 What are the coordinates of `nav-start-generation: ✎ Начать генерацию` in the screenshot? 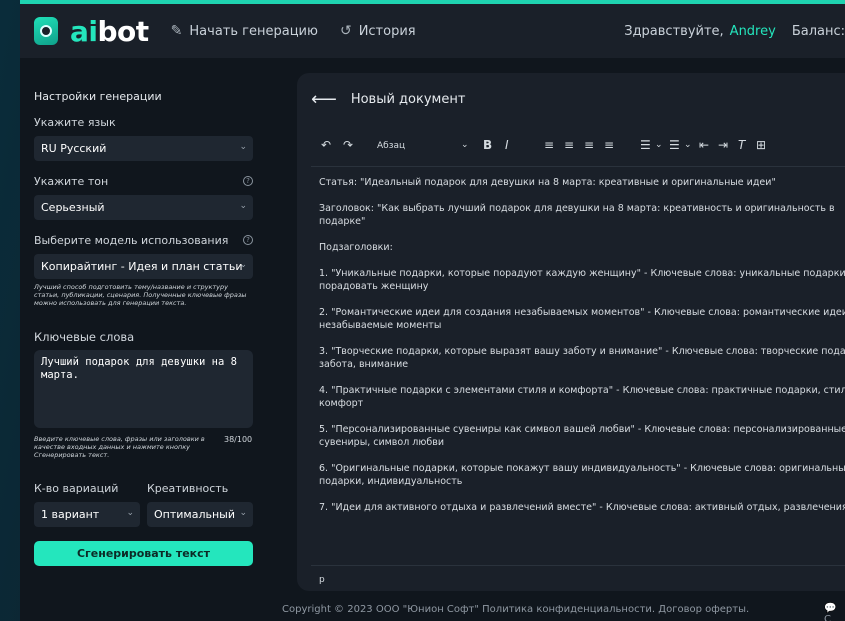 It's located at (244, 31).